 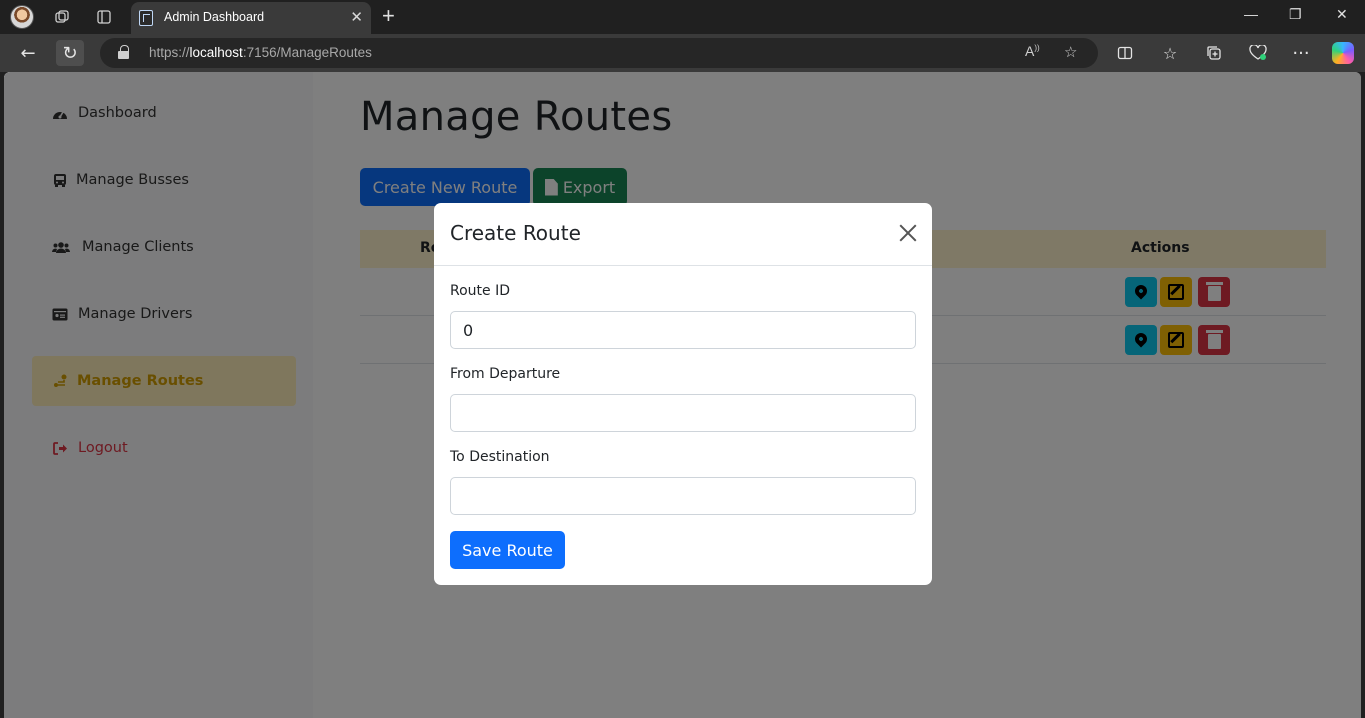 What do you see at coordinates (70, 53) in the screenshot?
I see `refresh-icon: ↻` at bounding box center [70, 53].